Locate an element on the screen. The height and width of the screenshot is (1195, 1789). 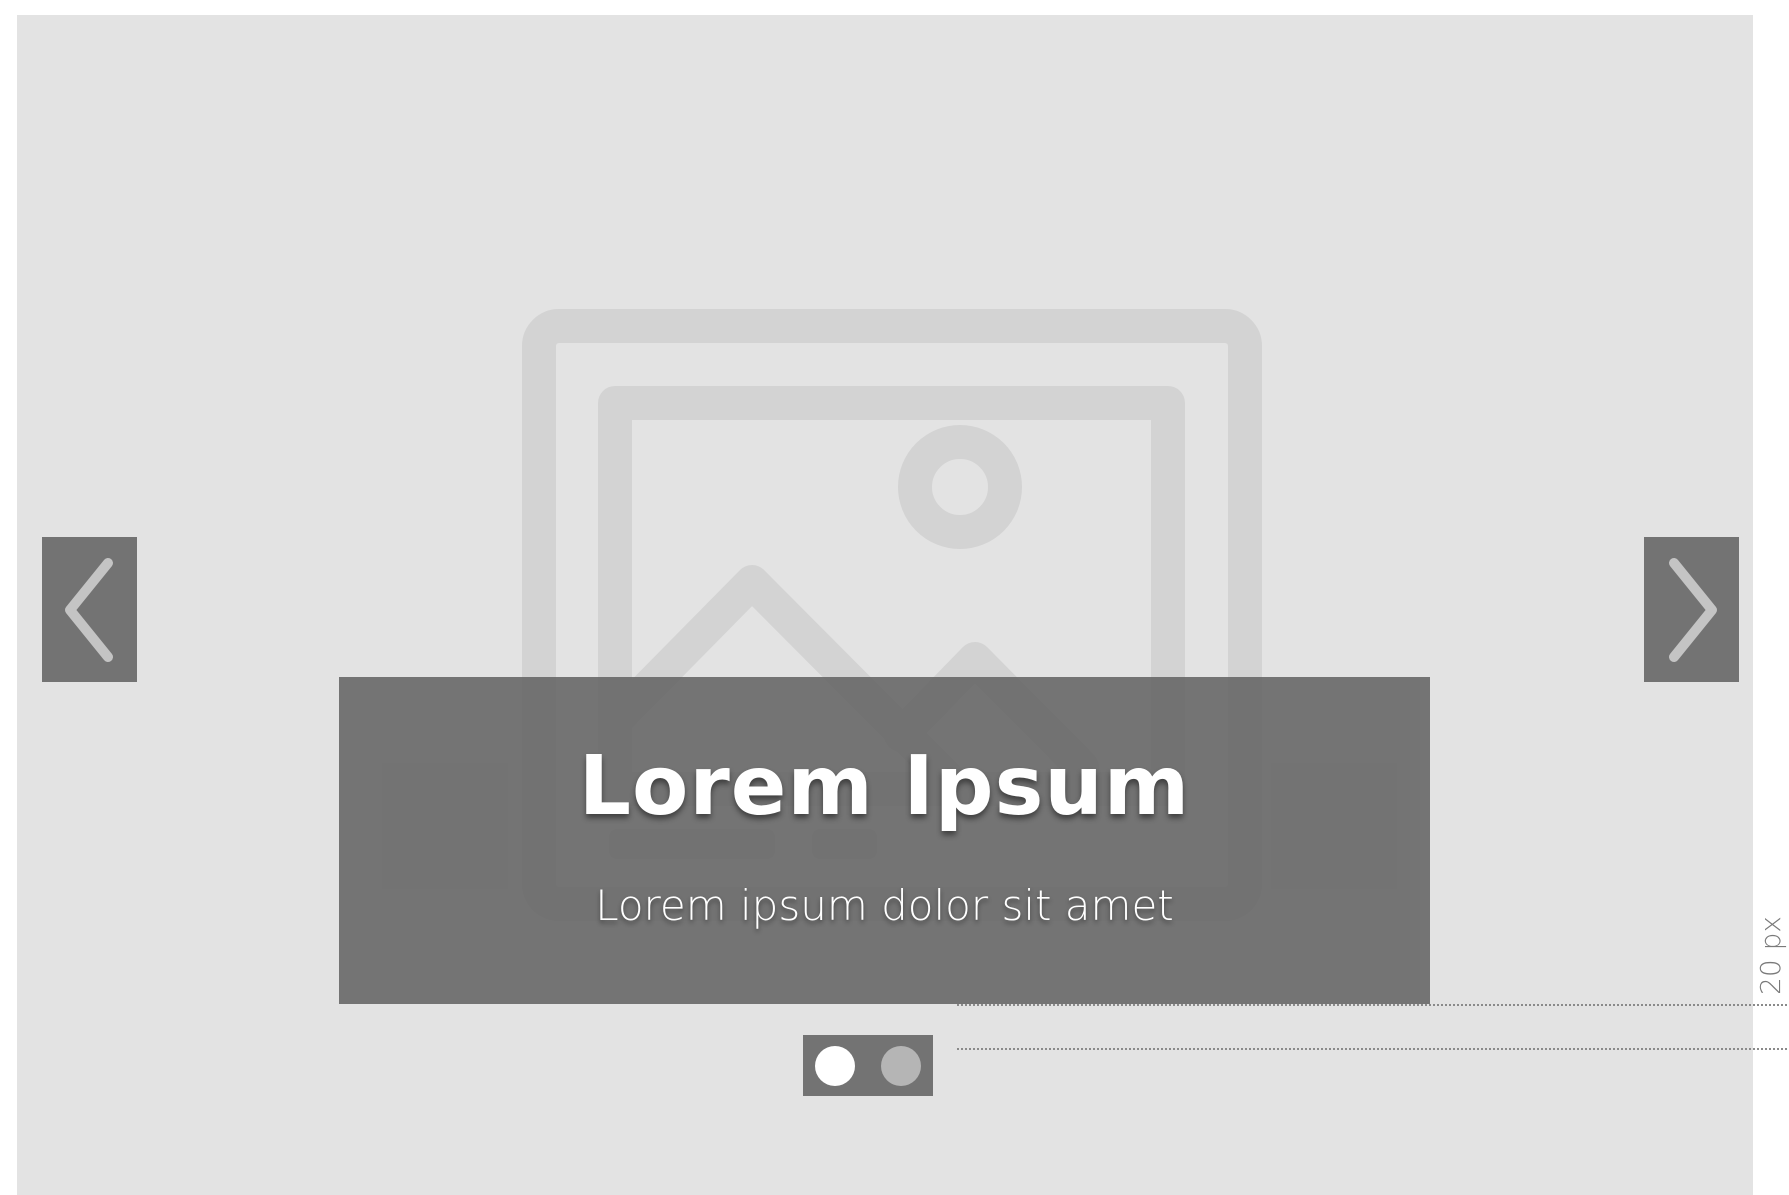
prev-slide-button is located at coordinates (89, 609).